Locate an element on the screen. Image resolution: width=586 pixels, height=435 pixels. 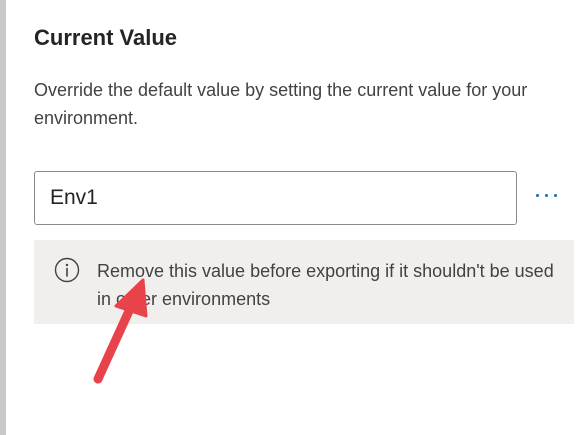
info-icon is located at coordinates (67, 270).